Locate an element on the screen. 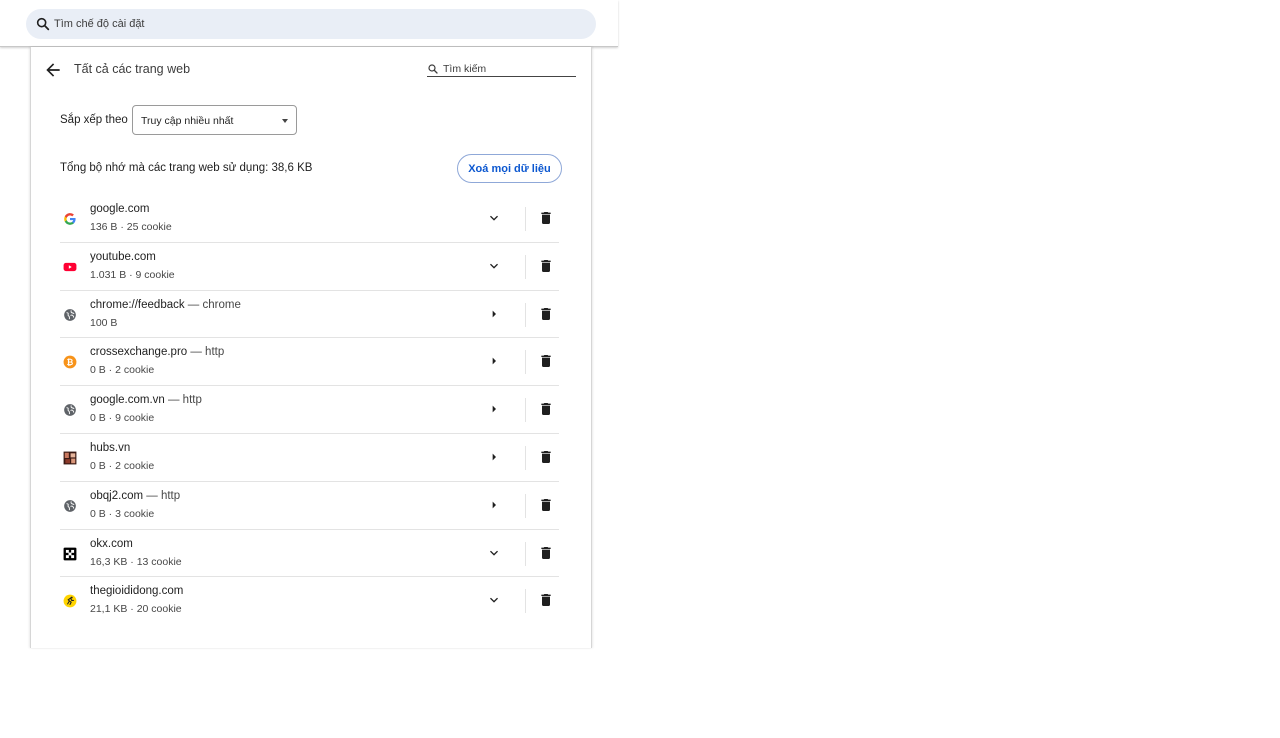  site-host: youtube.com is located at coordinates (123, 256).